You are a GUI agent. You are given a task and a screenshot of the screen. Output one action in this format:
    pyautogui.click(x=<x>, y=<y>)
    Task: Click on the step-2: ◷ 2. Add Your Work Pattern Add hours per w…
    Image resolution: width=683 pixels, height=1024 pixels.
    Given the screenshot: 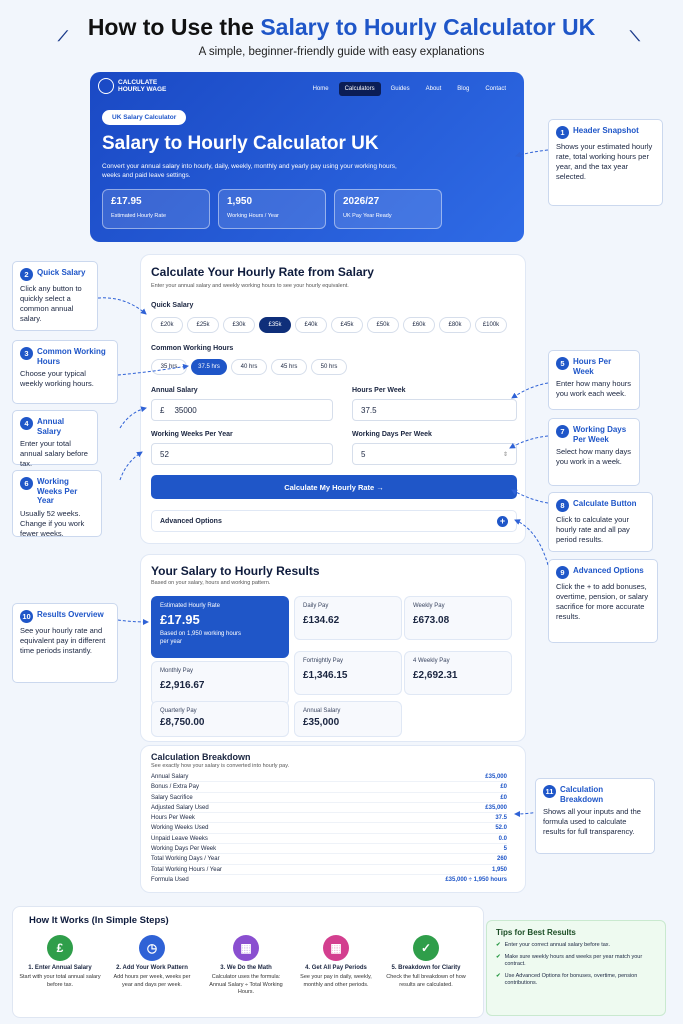 What is the action you would take?
    pyautogui.click(x=152, y=962)
    